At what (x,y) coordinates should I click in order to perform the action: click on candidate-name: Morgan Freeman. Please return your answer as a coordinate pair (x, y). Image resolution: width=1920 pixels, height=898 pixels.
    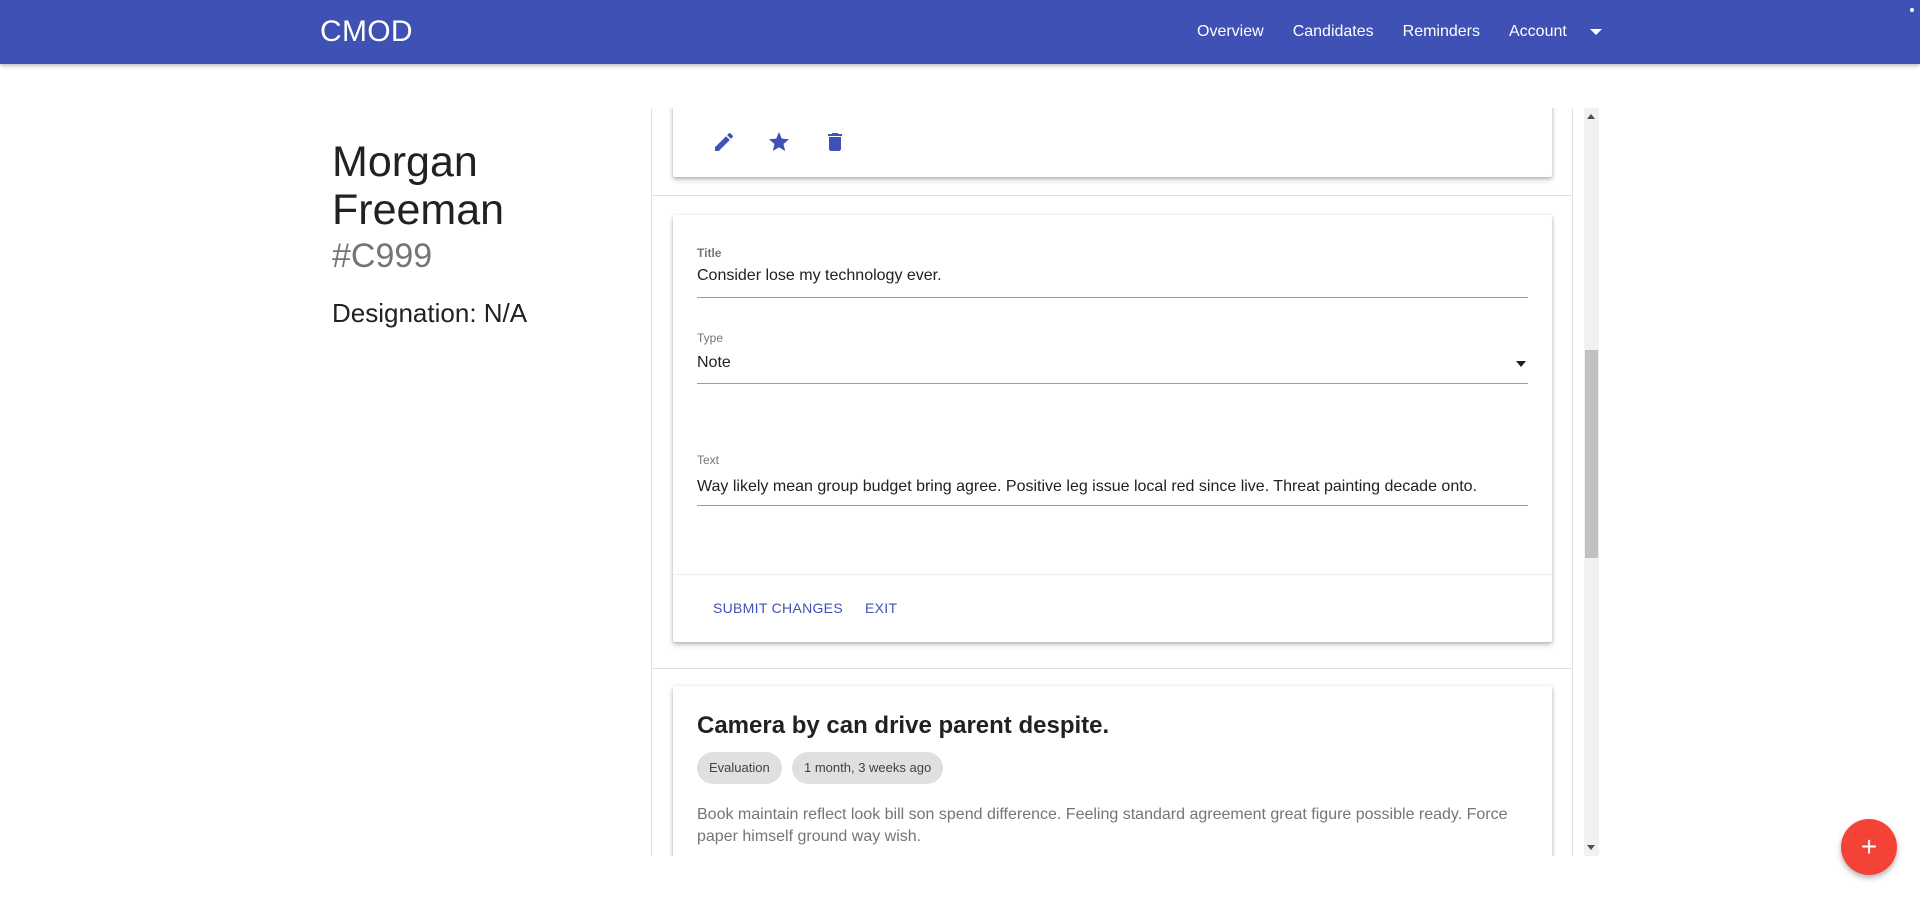
    Looking at the image, I should click on (418, 186).